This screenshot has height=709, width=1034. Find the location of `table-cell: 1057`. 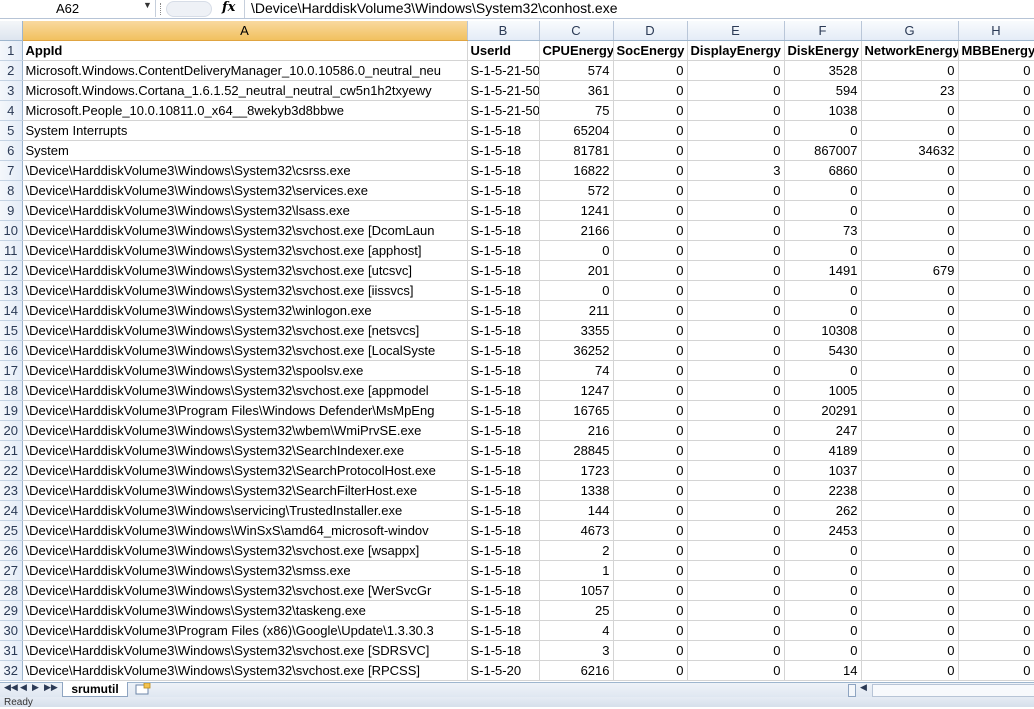

table-cell: 1057 is located at coordinates (576, 590).